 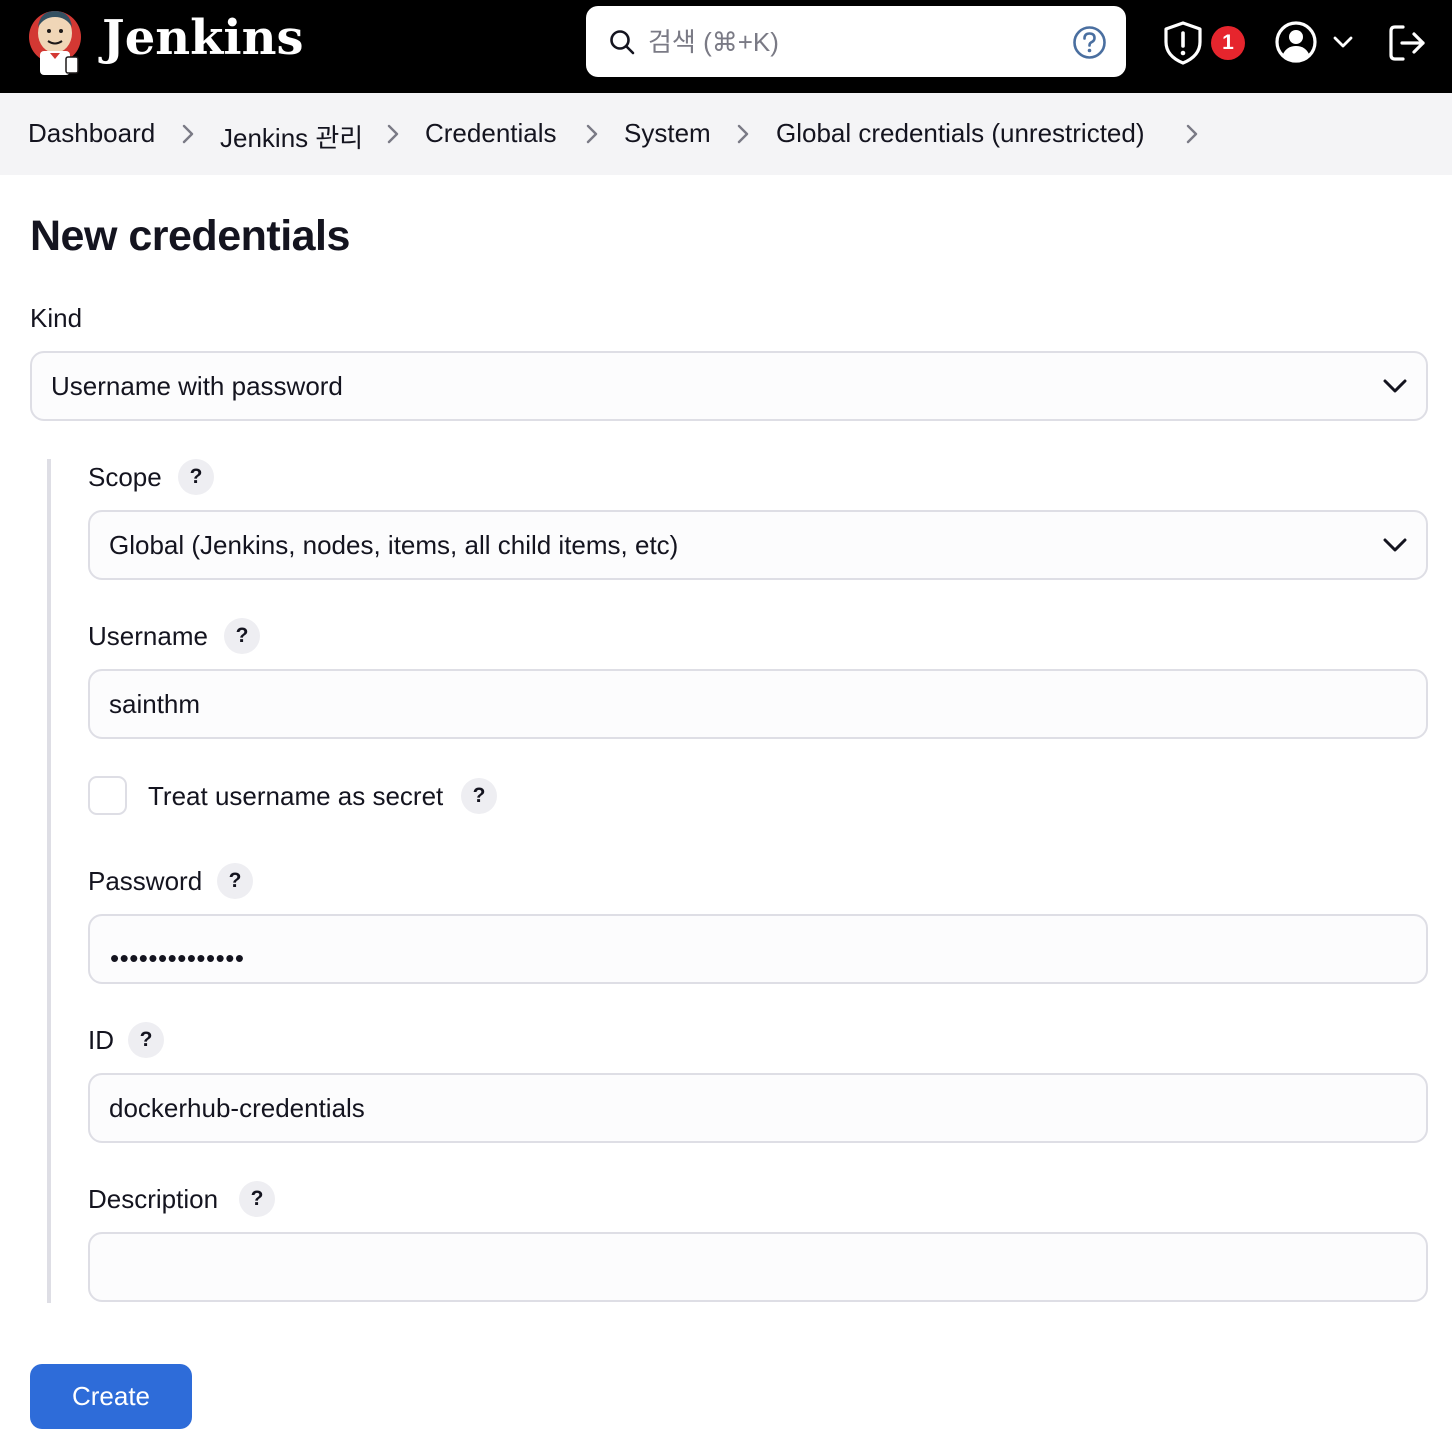 What do you see at coordinates (55, 42) in the screenshot?
I see `jenkins-logo-icon` at bounding box center [55, 42].